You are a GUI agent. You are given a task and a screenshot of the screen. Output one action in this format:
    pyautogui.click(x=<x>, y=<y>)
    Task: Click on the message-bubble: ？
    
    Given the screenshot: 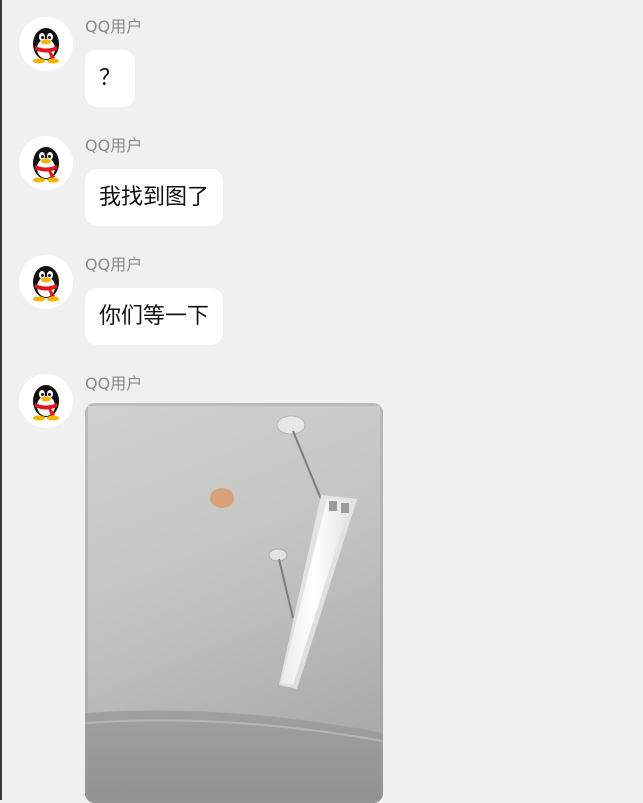 What is the action you would take?
    pyautogui.click(x=110, y=78)
    